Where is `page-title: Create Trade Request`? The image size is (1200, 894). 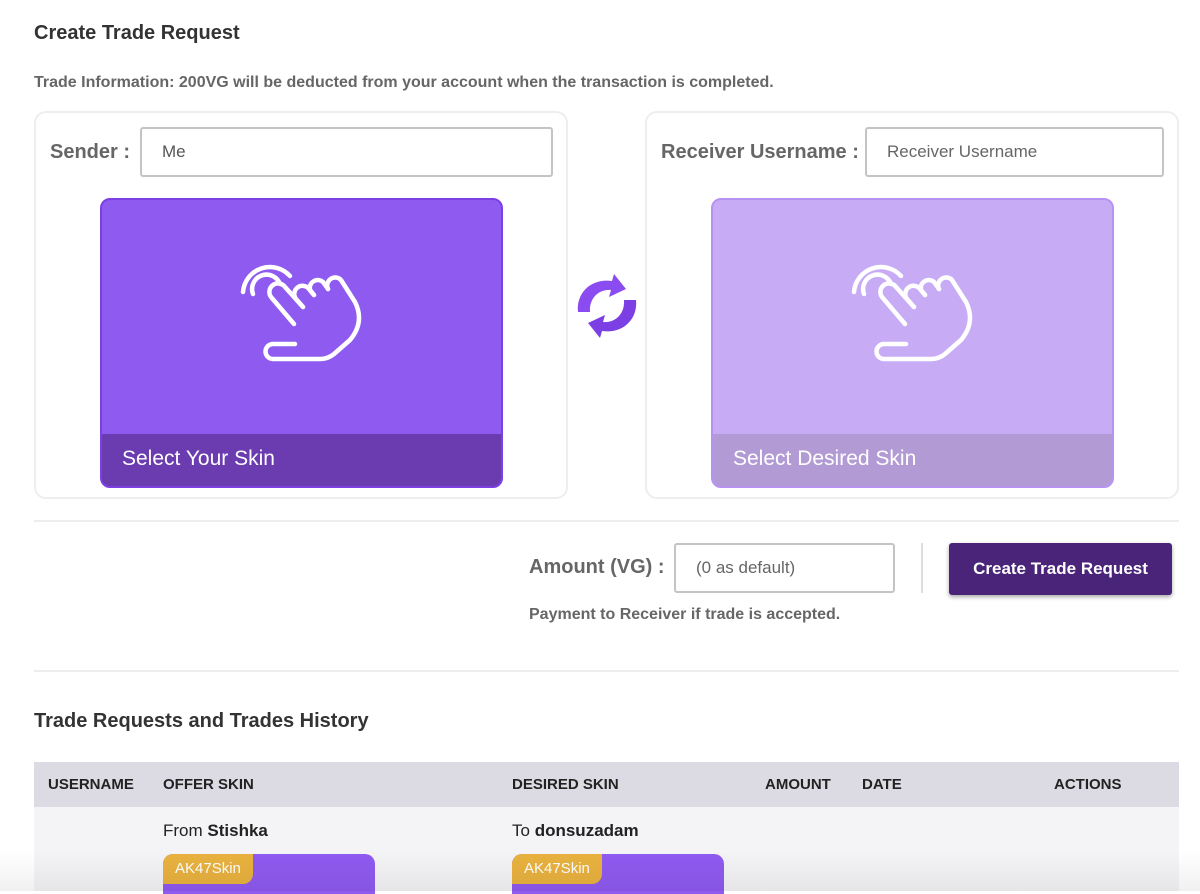
page-title: Create Trade Request is located at coordinates (137, 33).